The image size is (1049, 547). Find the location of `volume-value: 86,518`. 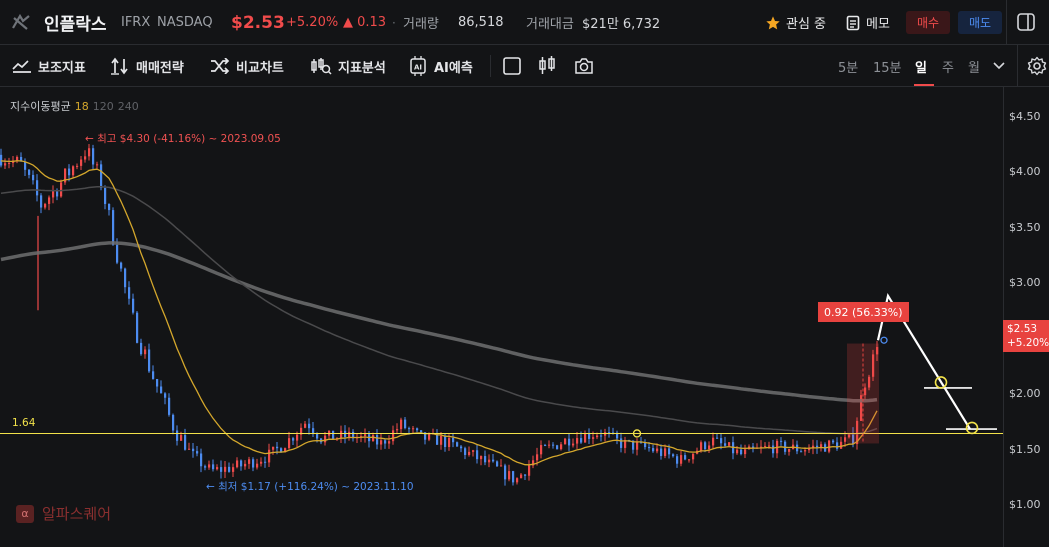

volume-value: 86,518 is located at coordinates (481, 22).